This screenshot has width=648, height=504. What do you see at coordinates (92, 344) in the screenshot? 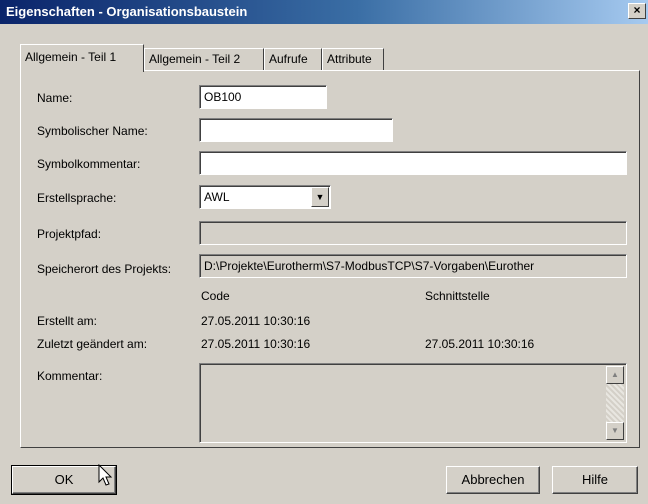
I see `modified-label: Zuletzt geändert am:` at bounding box center [92, 344].